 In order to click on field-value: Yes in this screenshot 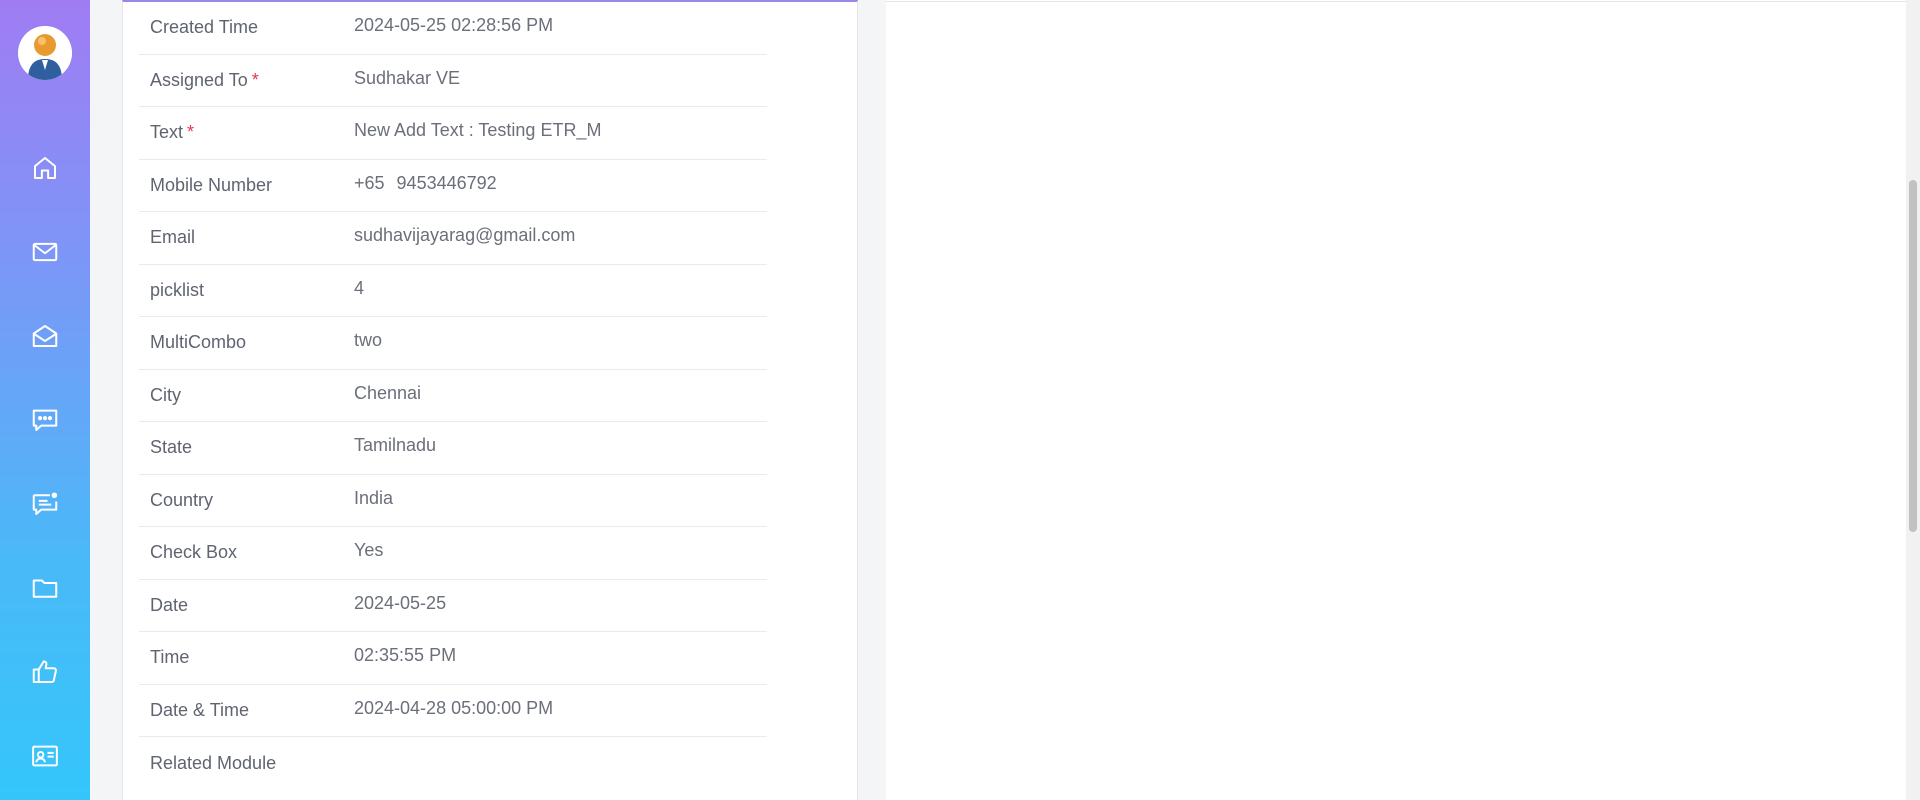, I will do `click(369, 550)`.